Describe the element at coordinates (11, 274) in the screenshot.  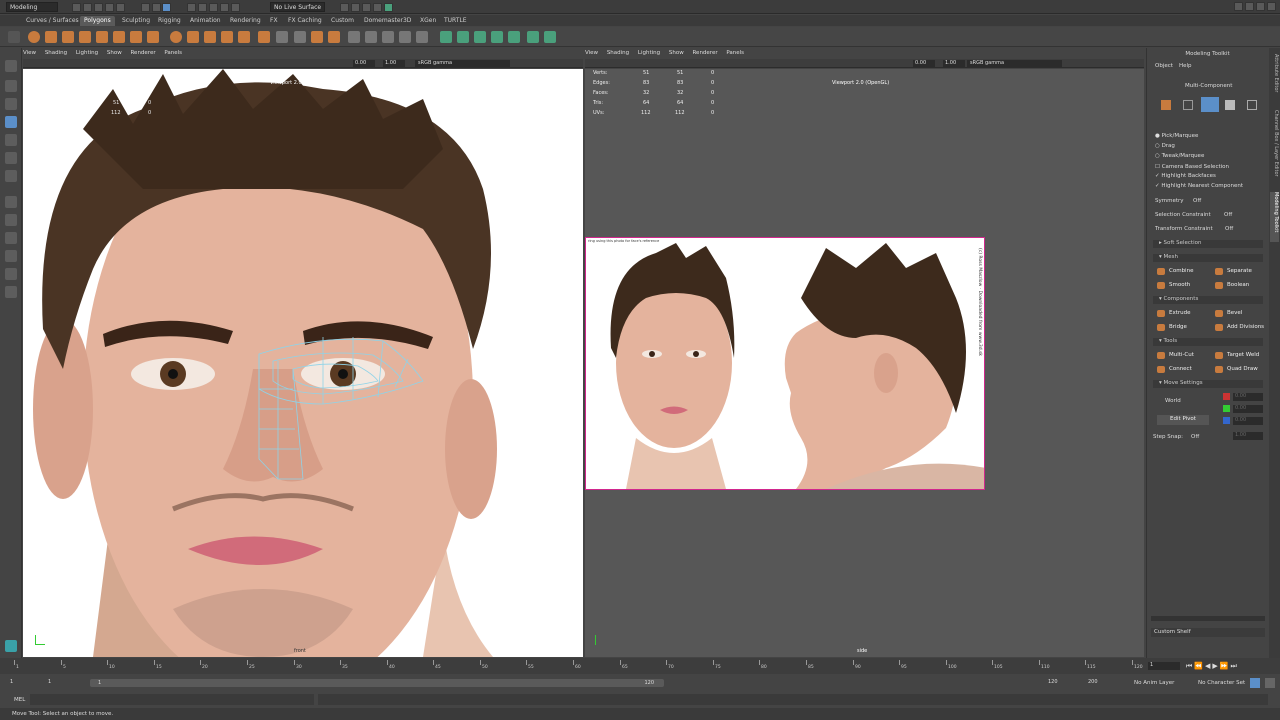
I see `layout-outliner-icon` at that location.